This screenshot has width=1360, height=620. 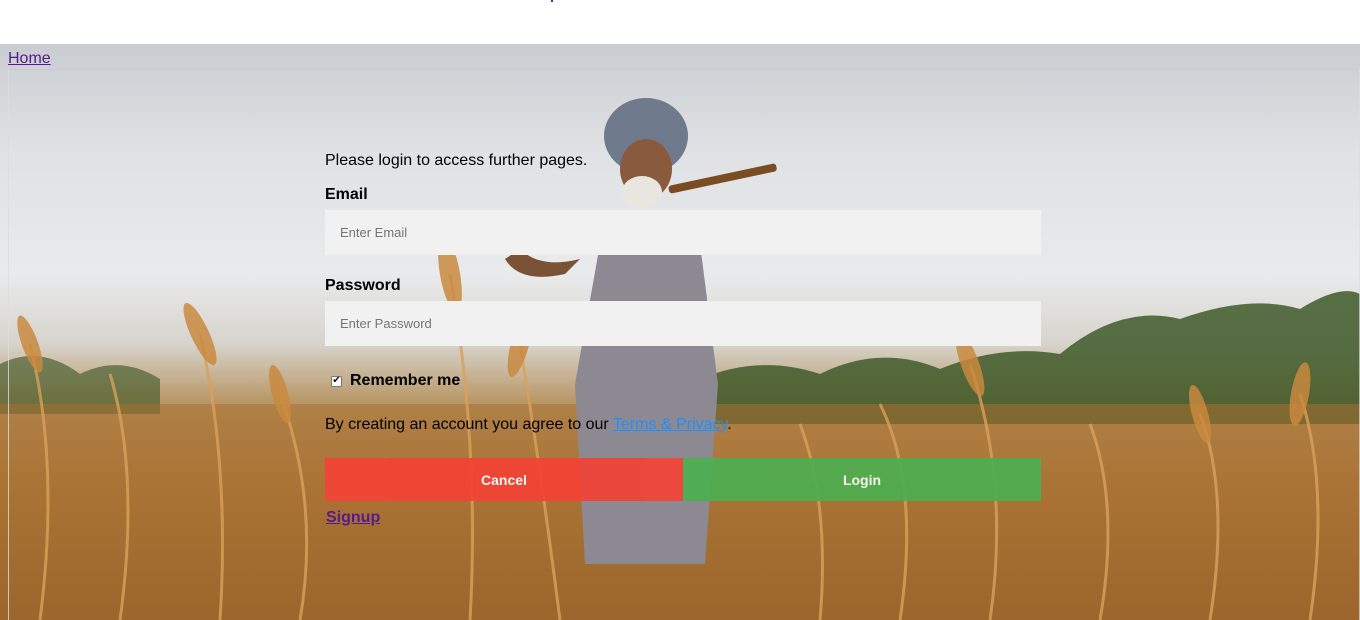 What do you see at coordinates (346, 194) in the screenshot?
I see `email-label: Email` at bounding box center [346, 194].